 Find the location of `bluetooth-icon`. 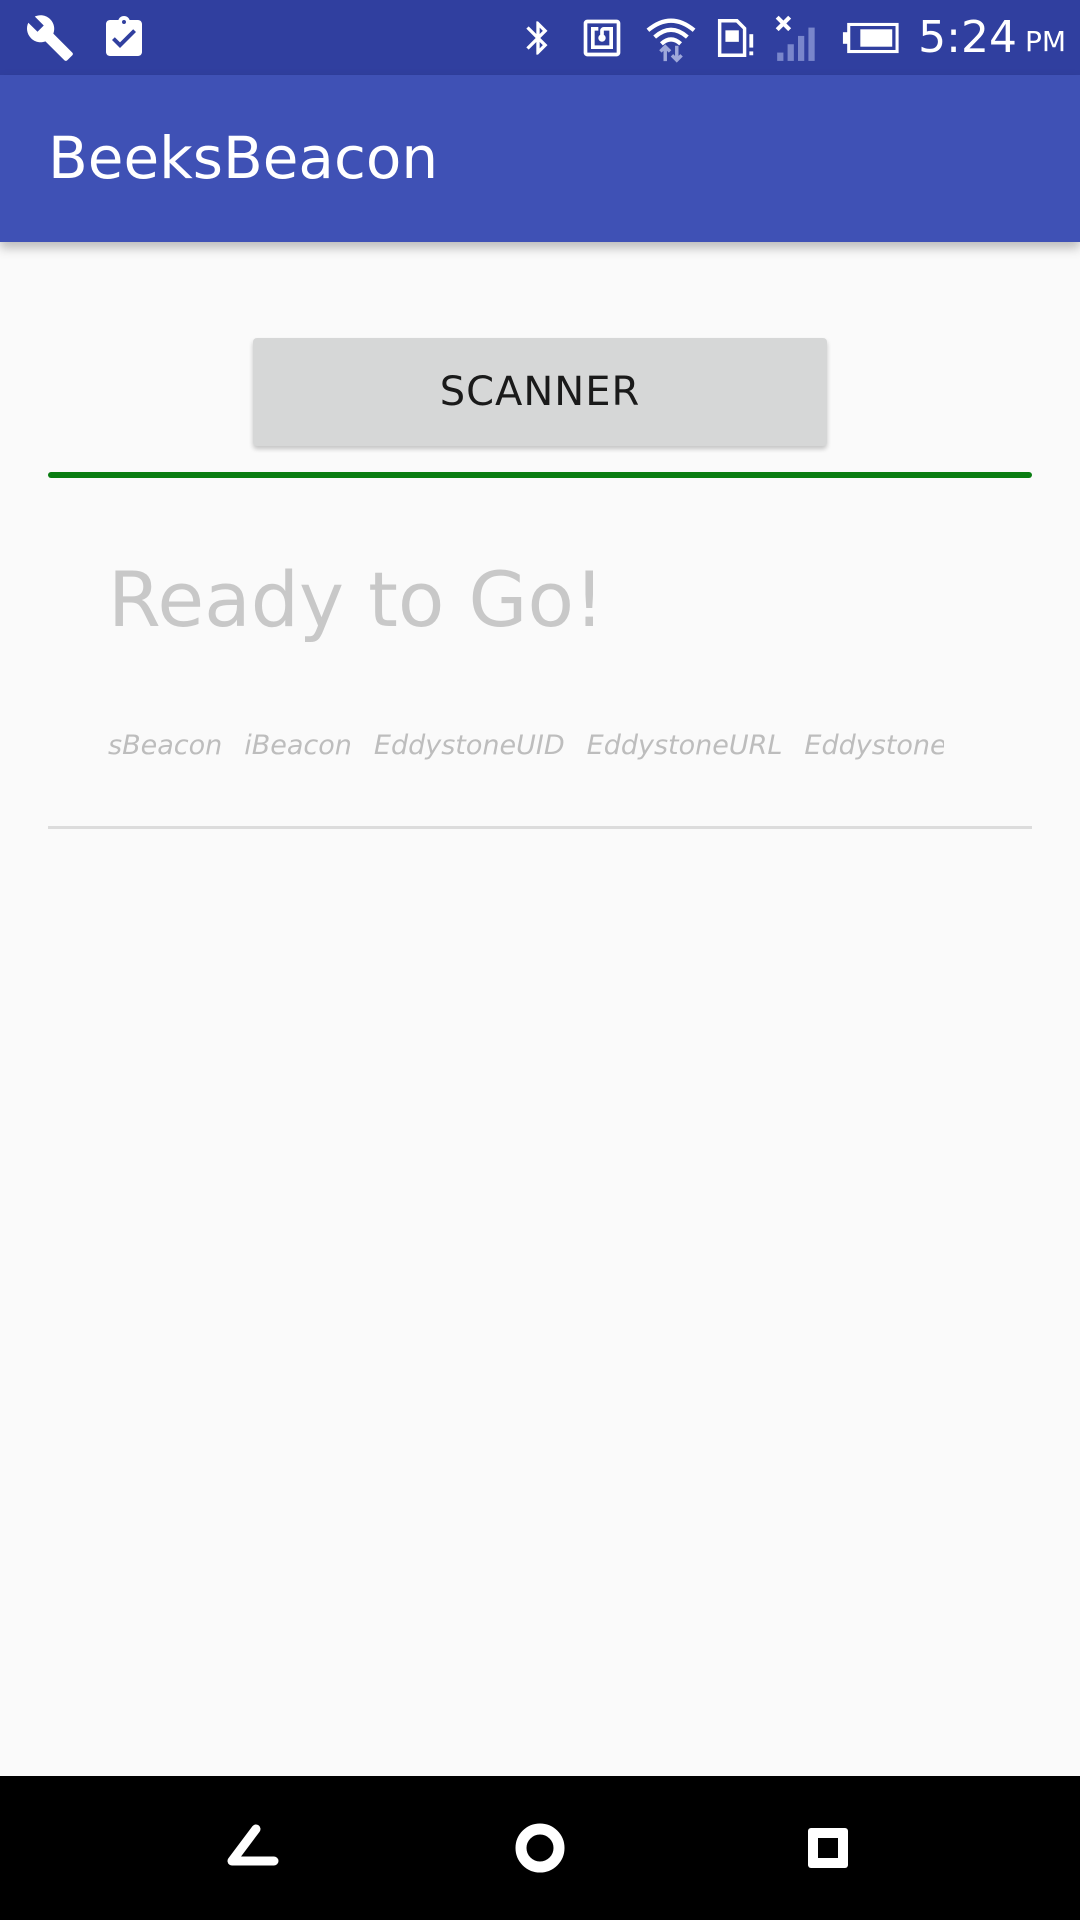

bluetooth-icon is located at coordinates (538, 37).